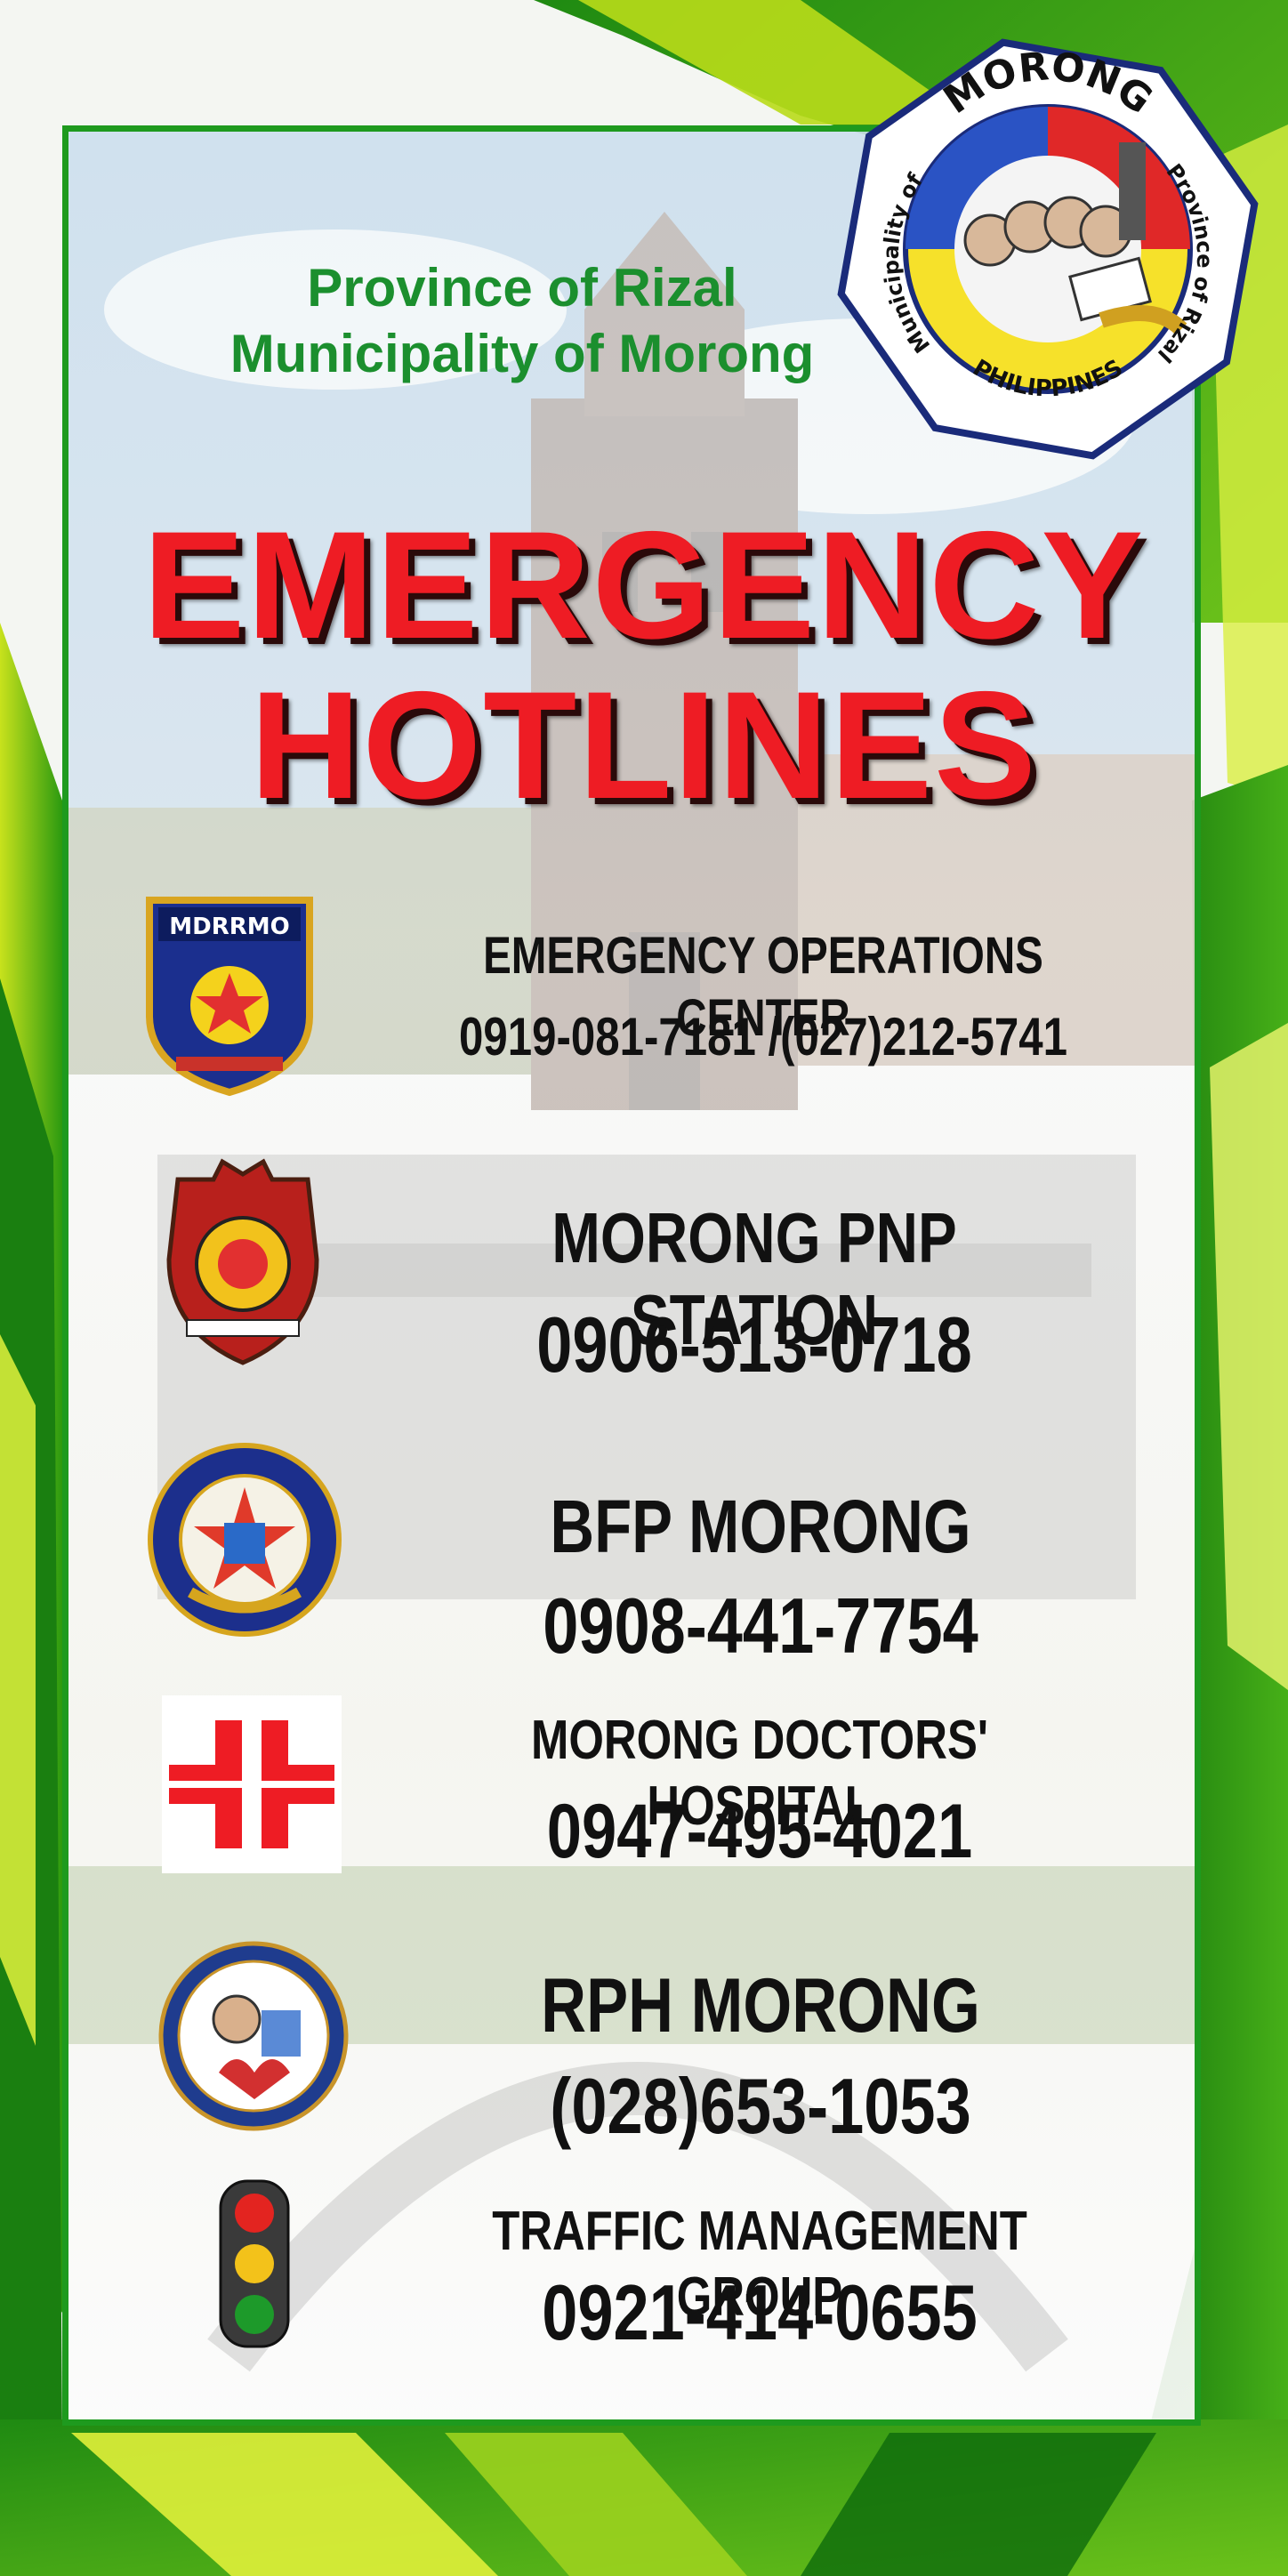 The width and height of the screenshot is (1288, 2576). I want to click on entry-number-doctors-hospital: 0947-495-4021, so click(759, 1831).